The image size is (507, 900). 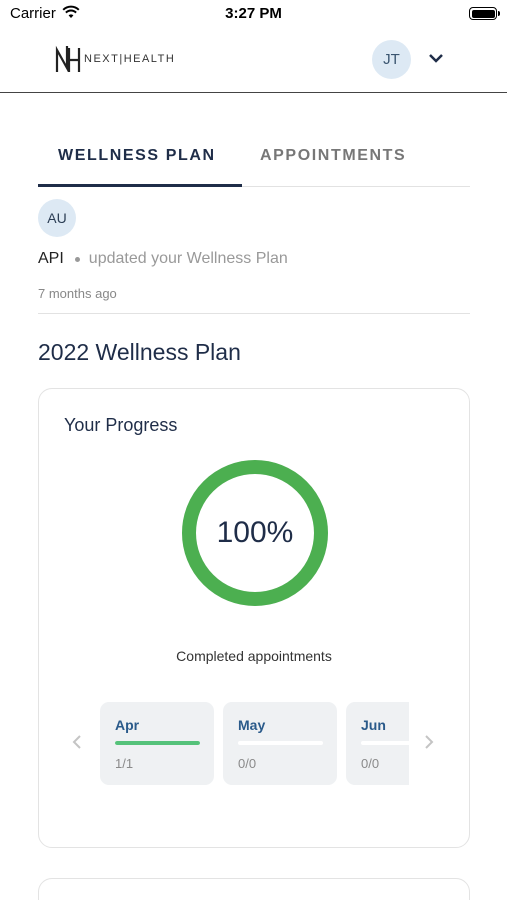 I want to click on next-card, so click(x=254, y=889).